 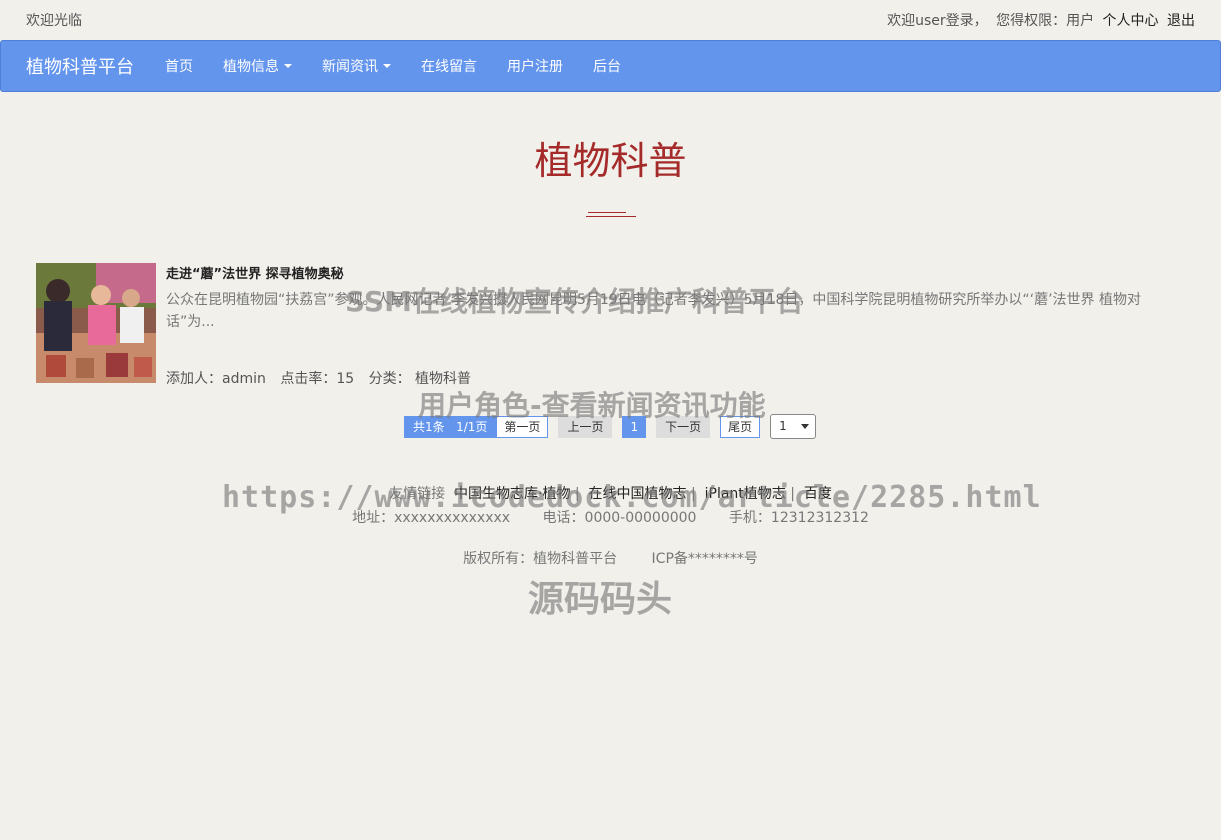 I want to click on news-added-by: 添加人：admin, so click(x=216, y=379).